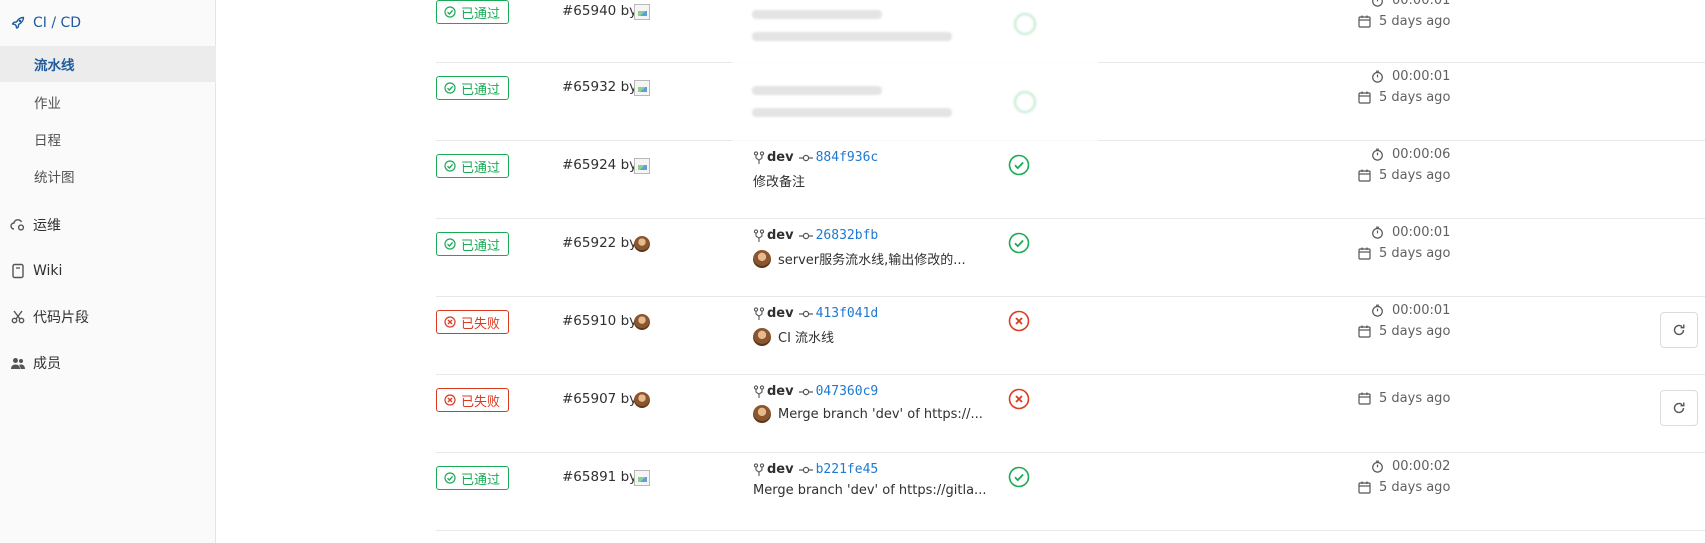  I want to click on pipeline-id-link: #65932 by, so click(599, 87).